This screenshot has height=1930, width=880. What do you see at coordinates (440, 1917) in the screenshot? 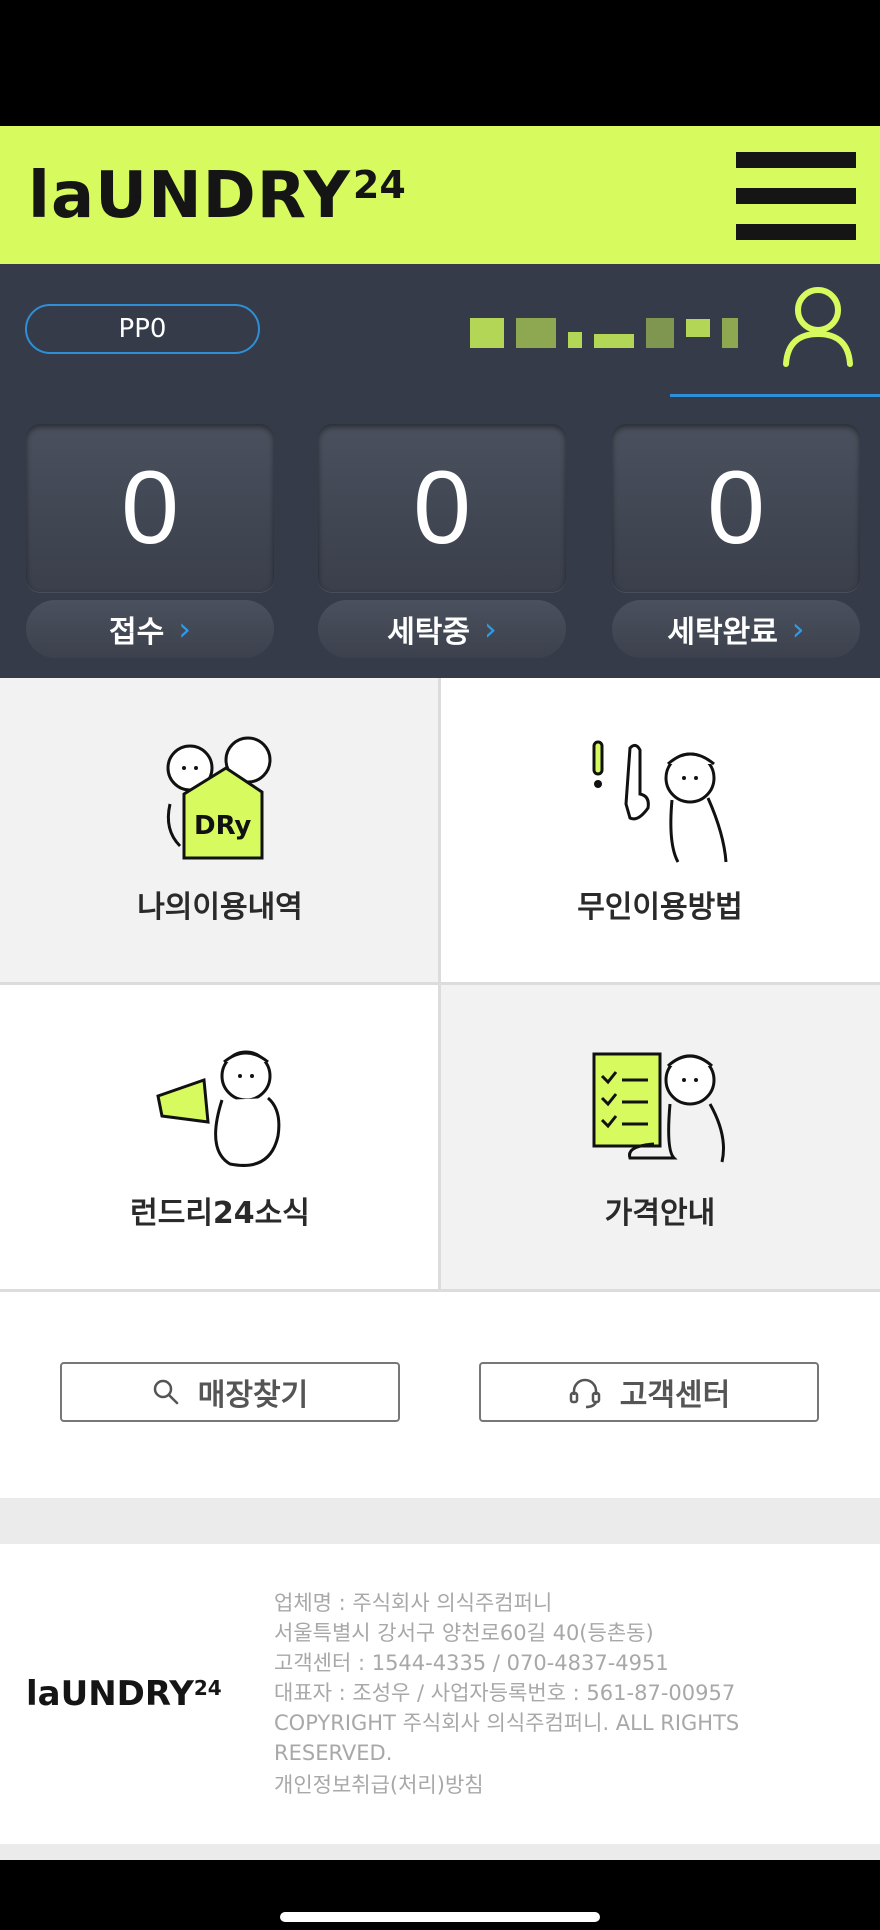
I see `home-indicator` at bounding box center [440, 1917].